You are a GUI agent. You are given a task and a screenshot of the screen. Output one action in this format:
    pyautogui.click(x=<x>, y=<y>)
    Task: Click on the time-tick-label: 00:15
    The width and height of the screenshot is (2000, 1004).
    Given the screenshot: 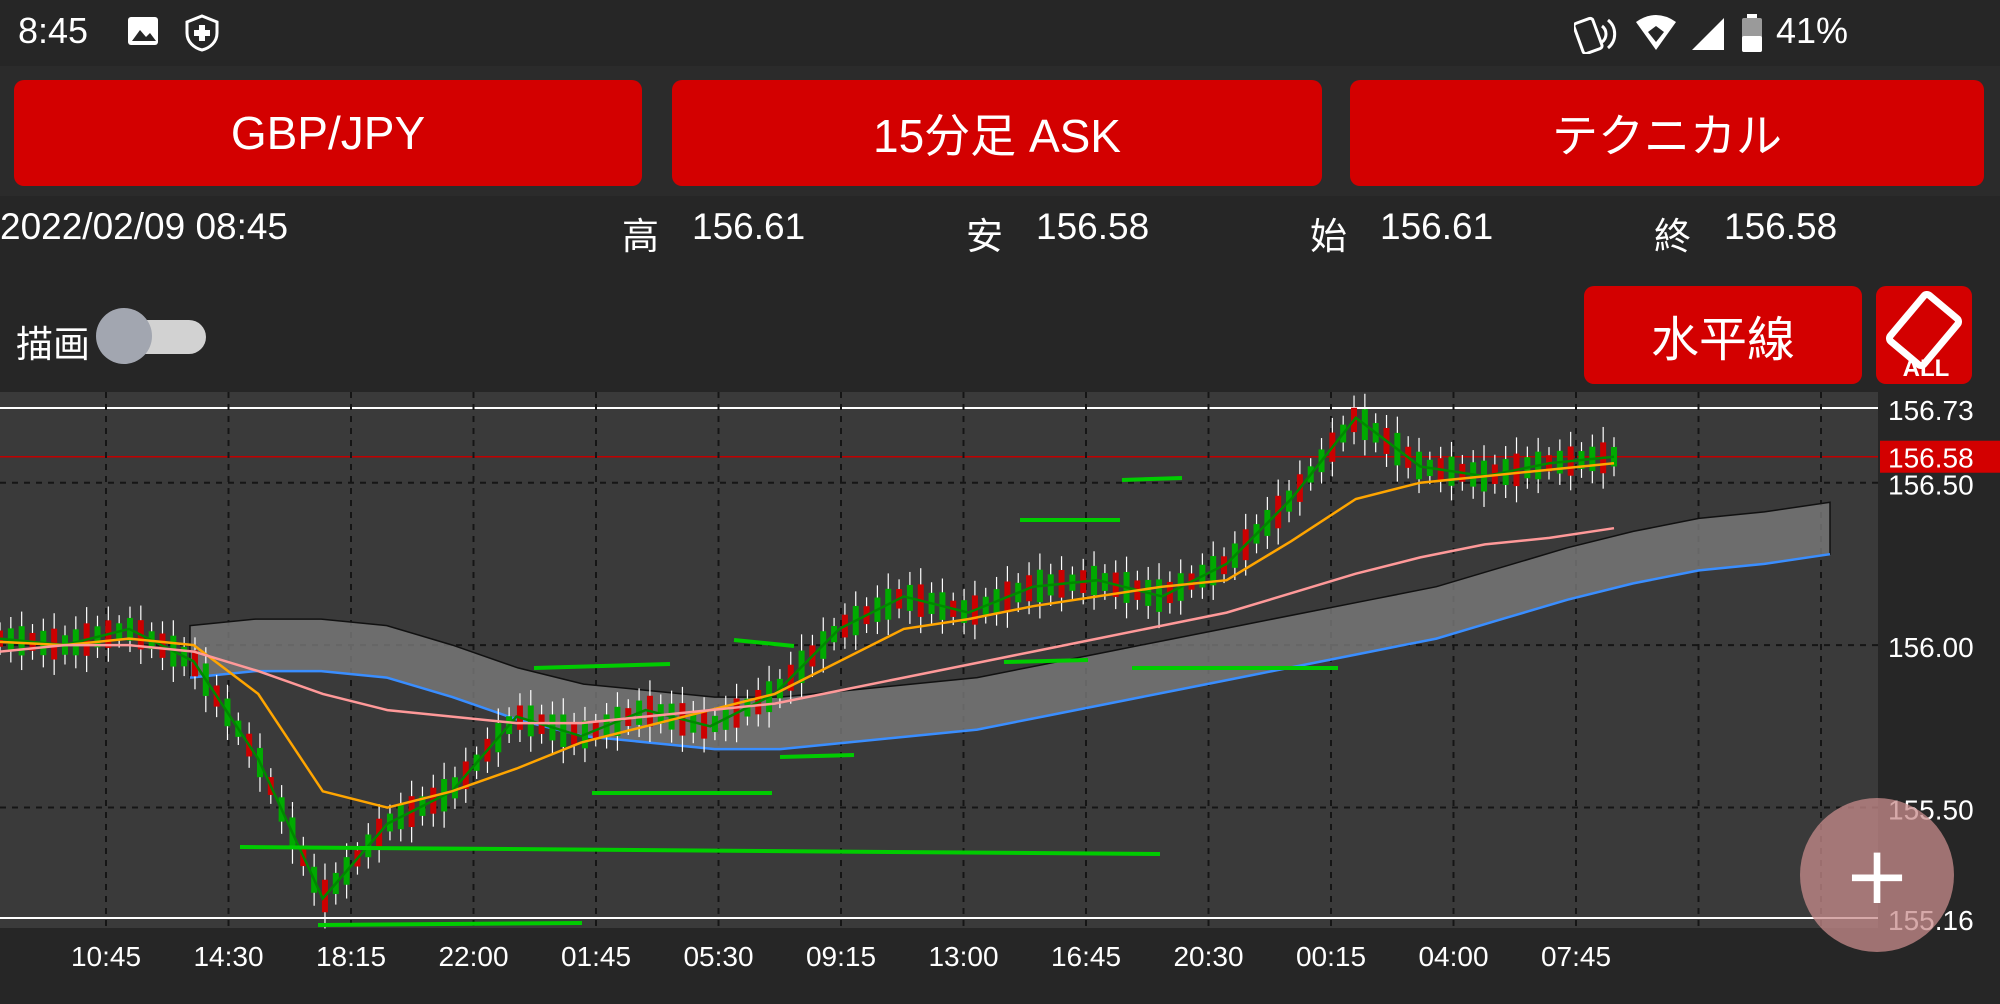 What is the action you would take?
    pyautogui.click(x=1331, y=956)
    